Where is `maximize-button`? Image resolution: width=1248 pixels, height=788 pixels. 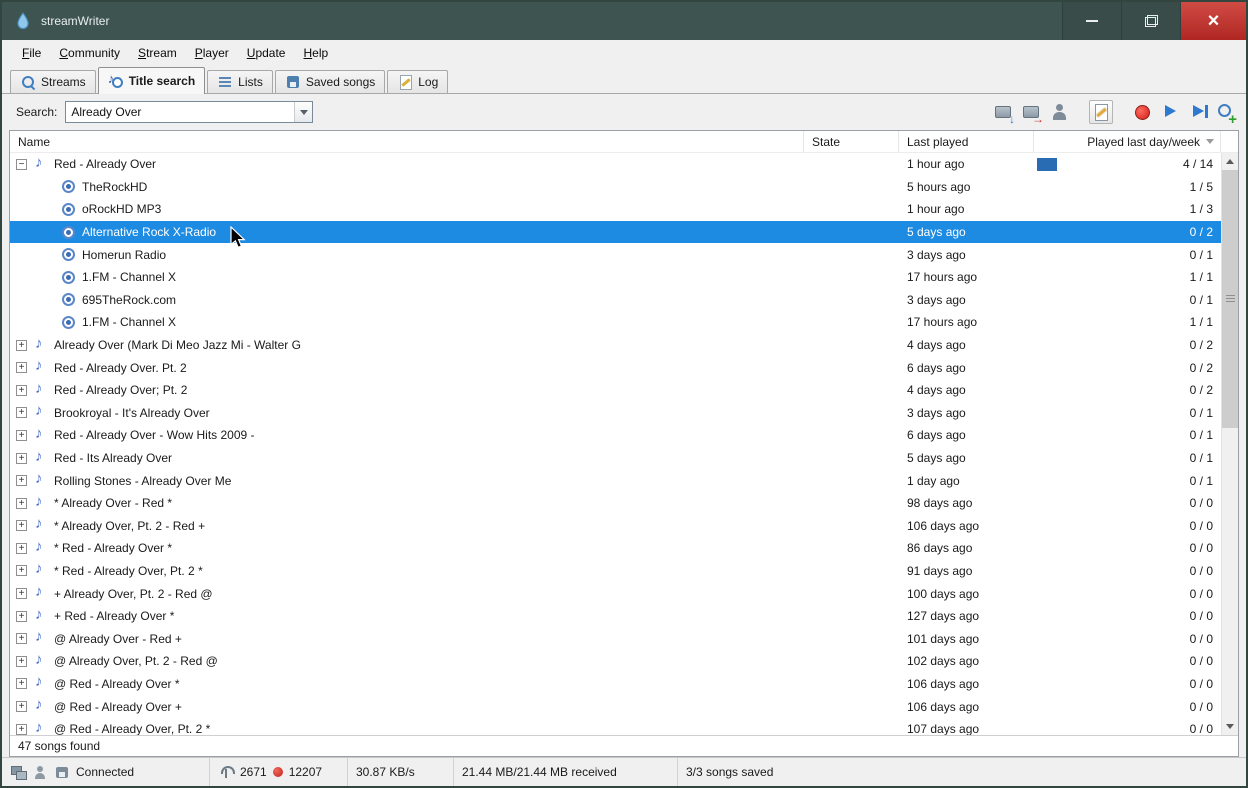 maximize-button is located at coordinates (1150, 21).